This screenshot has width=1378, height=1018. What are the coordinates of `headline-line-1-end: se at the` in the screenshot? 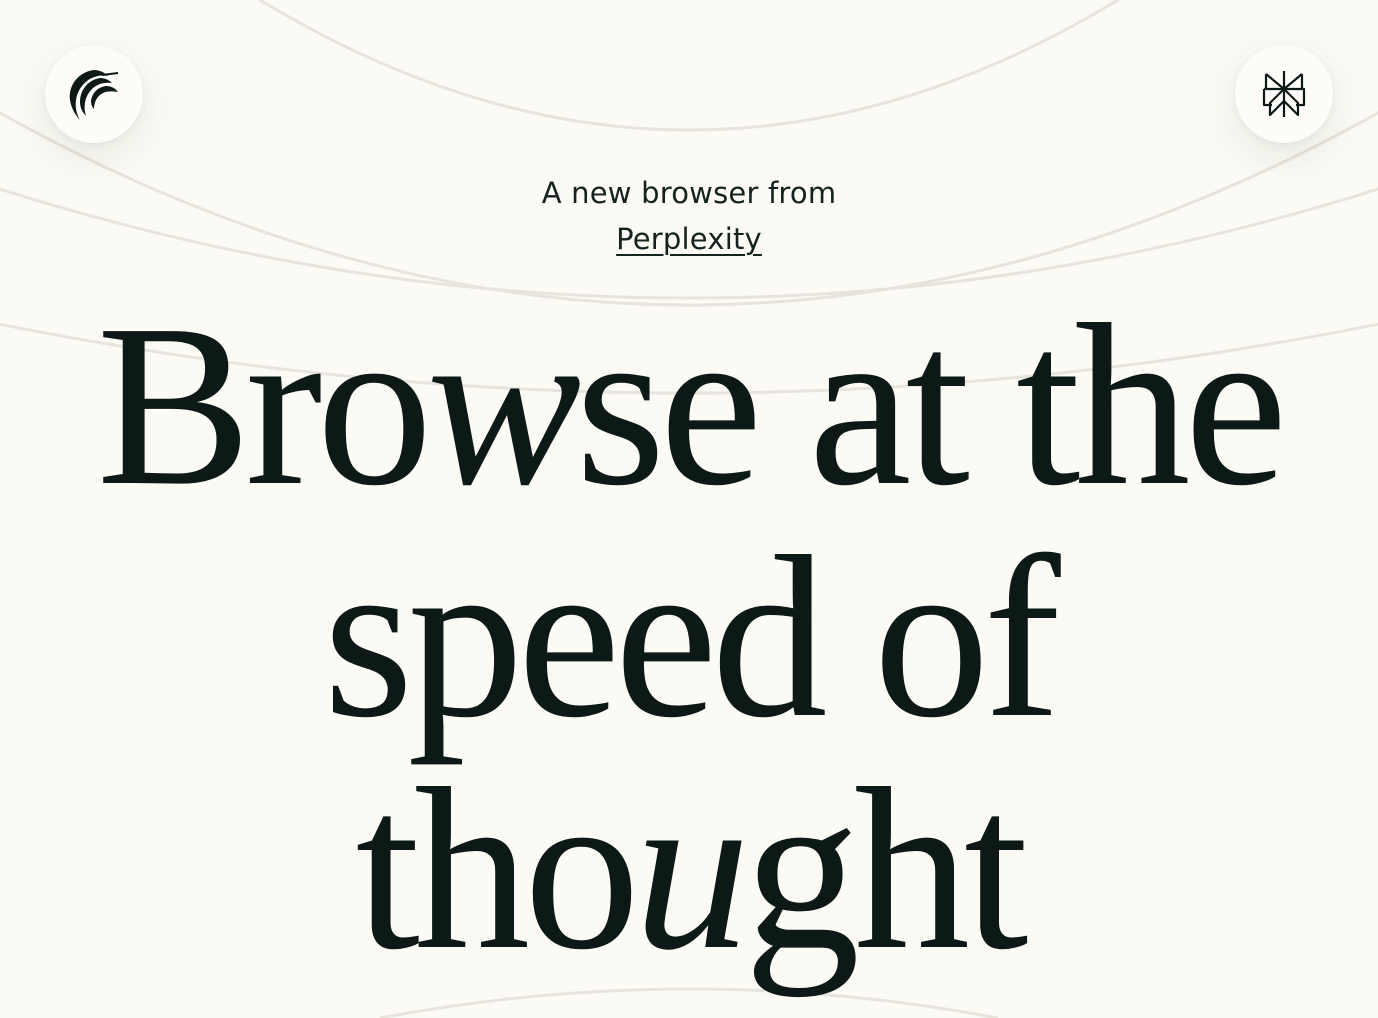 It's located at (931, 405).